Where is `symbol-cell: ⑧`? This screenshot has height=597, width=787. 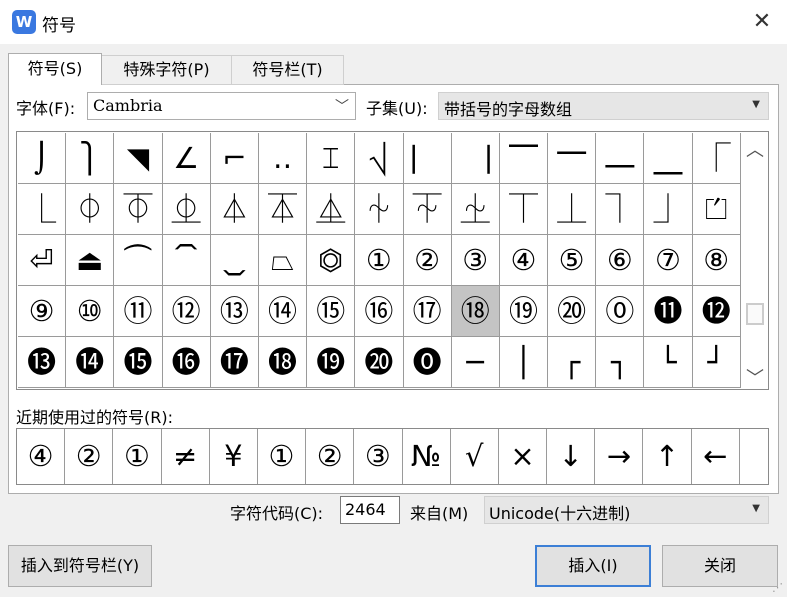 symbol-cell: ⑧ is located at coordinates (716, 260).